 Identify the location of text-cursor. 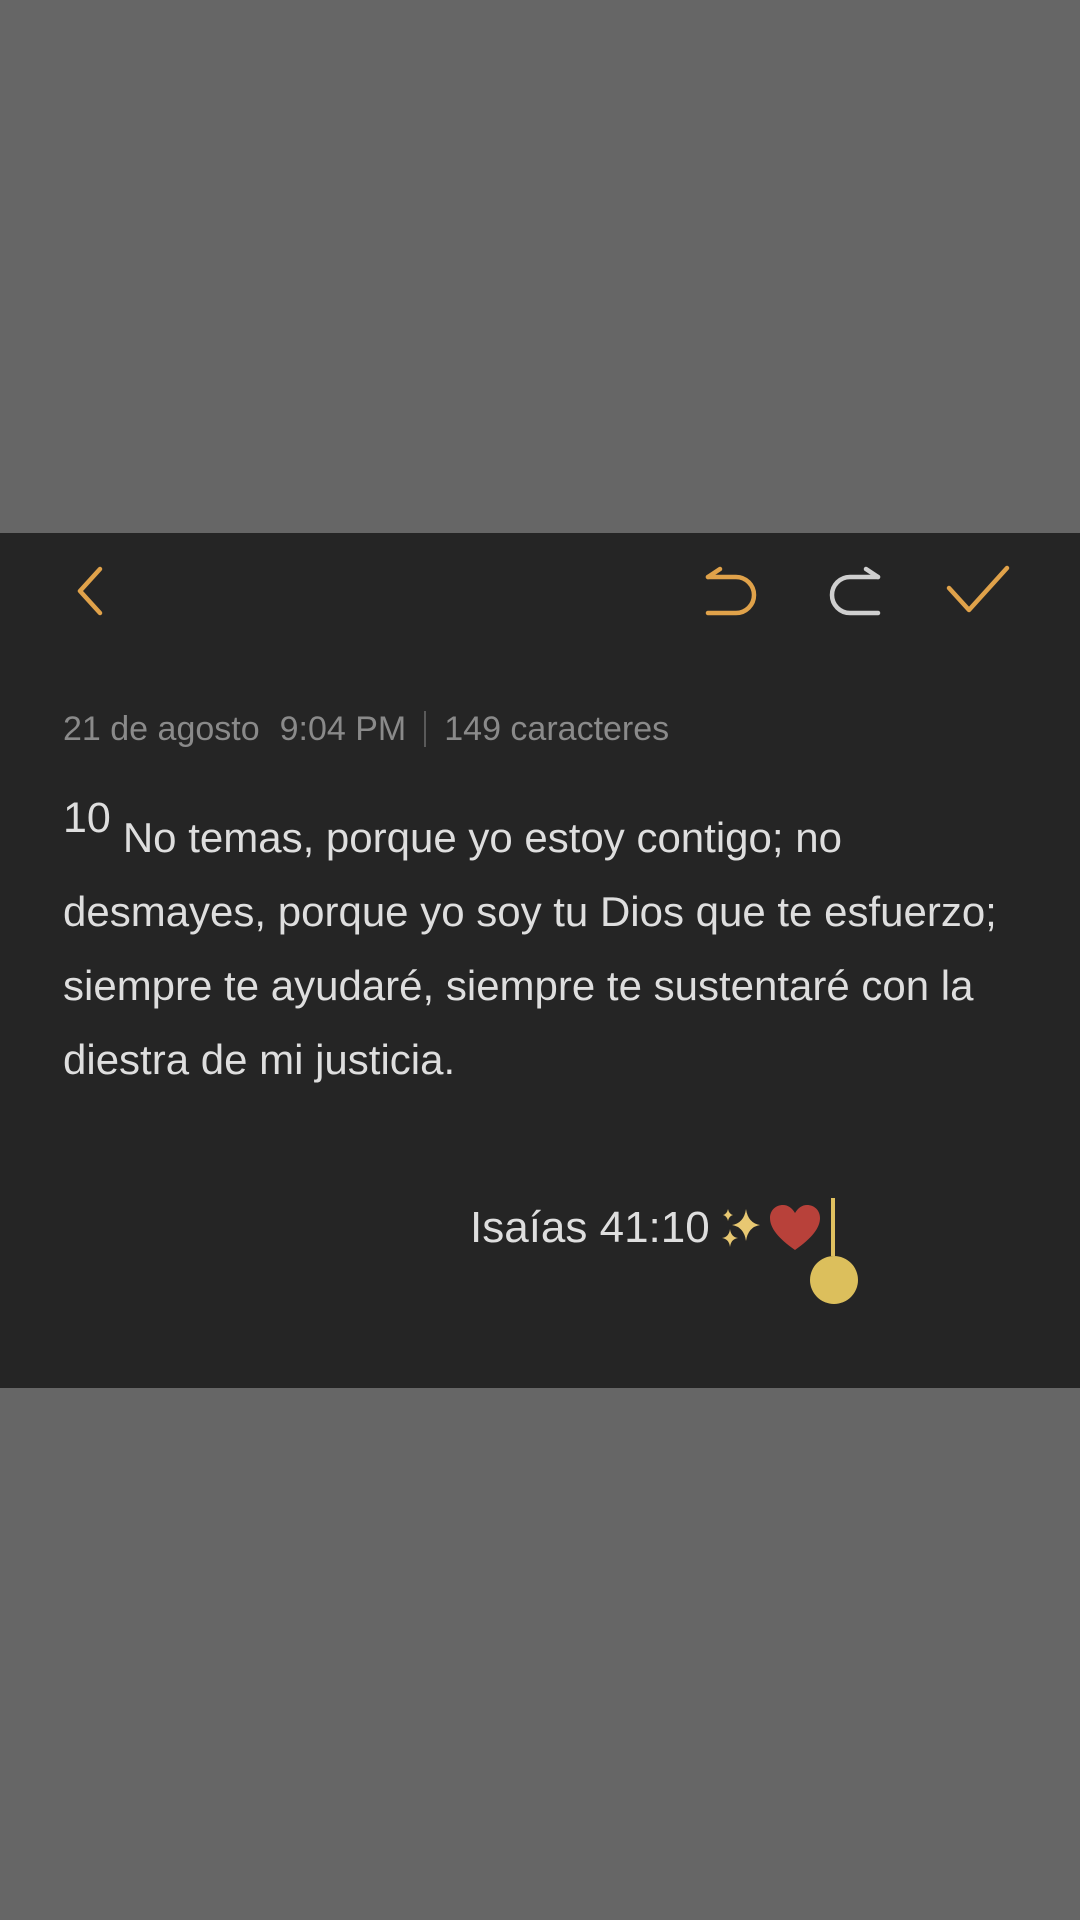
(833, 1227).